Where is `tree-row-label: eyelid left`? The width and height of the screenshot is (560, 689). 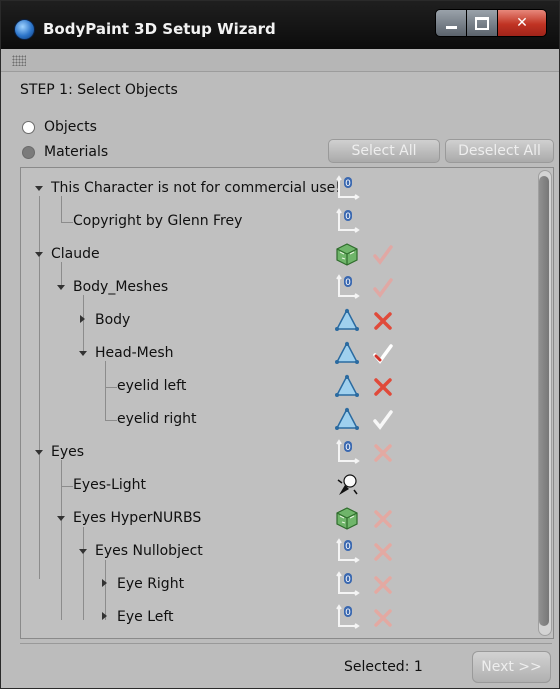 tree-row-label: eyelid left is located at coordinates (152, 386).